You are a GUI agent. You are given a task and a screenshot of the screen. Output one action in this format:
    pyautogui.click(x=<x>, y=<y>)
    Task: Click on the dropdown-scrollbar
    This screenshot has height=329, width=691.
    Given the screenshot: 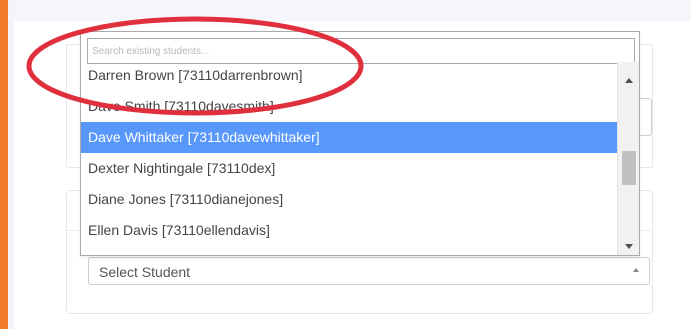 What is the action you would take?
    pyautogui.click(x=628, y=158)
    